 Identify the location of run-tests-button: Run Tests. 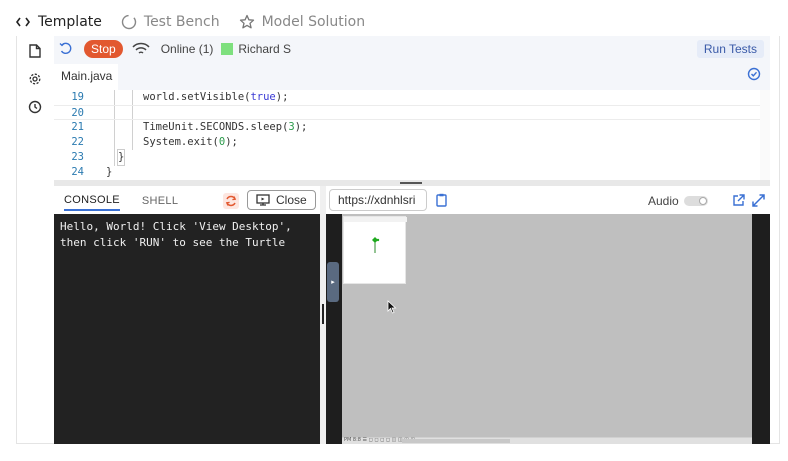
(730, 49).